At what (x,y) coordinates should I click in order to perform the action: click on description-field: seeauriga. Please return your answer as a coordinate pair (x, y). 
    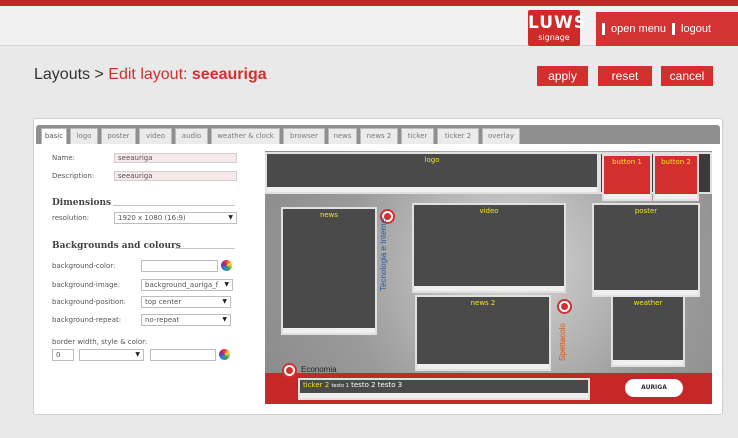
    Looking at the image, I should click on (175, 176).